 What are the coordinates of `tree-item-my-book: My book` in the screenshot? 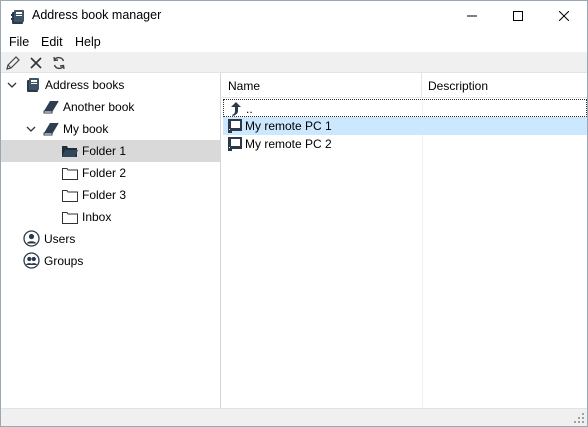 It's located at (111, 129).